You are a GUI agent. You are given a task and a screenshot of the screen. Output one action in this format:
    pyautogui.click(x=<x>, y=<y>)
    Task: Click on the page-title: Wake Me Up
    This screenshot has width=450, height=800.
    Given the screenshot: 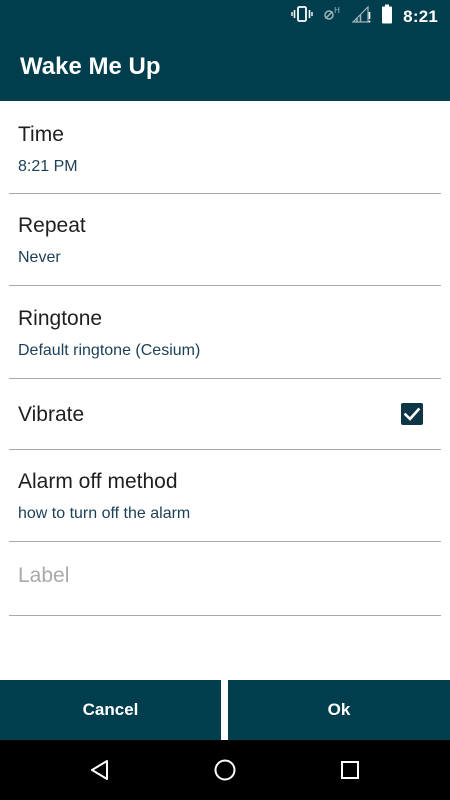 What is the action you would take?
    pyautogui.click(x=90, y=66)
    